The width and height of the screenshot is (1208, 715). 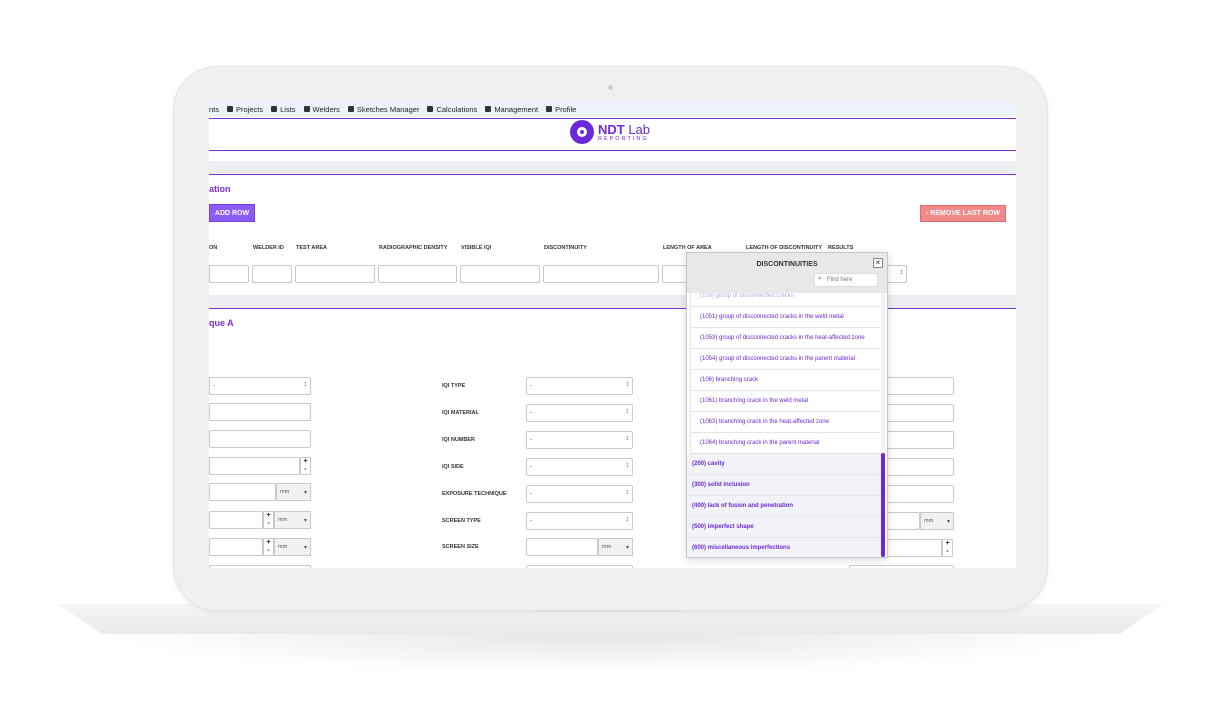 I want to click on screen-type-select: -, so click(x=579, y=521).